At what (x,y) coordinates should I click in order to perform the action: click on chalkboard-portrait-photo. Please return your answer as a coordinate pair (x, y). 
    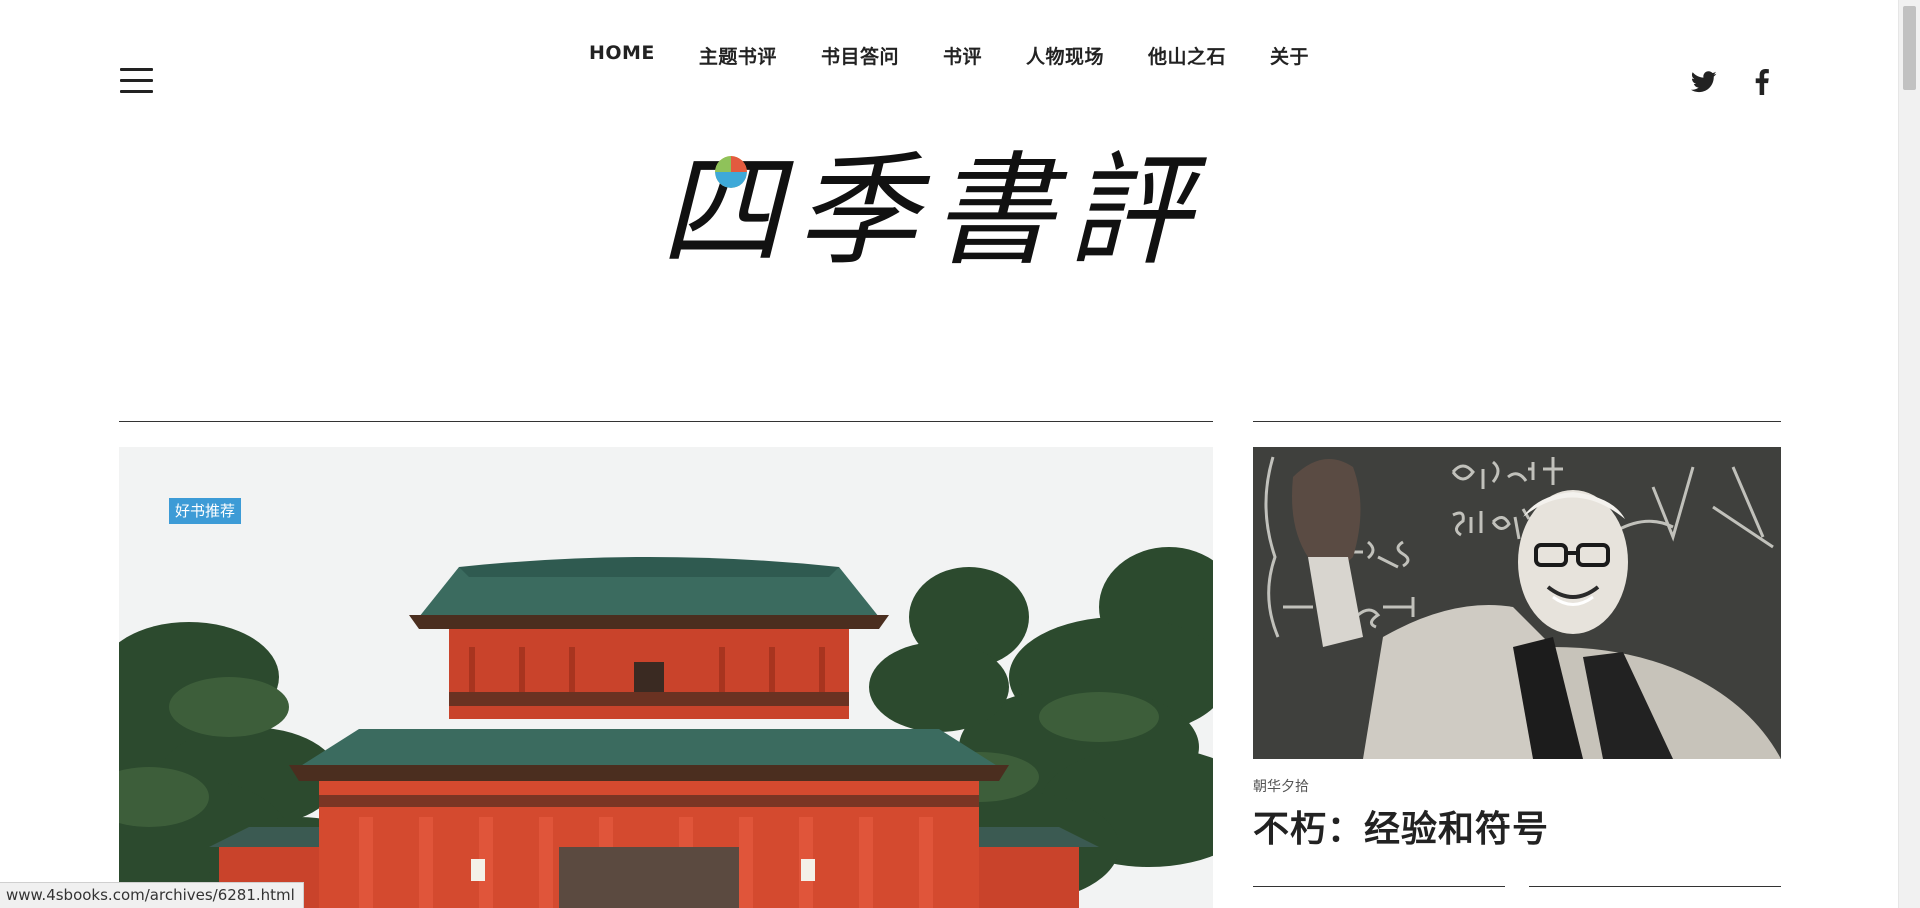
    Looking at the image, I should click on (1517, 603).